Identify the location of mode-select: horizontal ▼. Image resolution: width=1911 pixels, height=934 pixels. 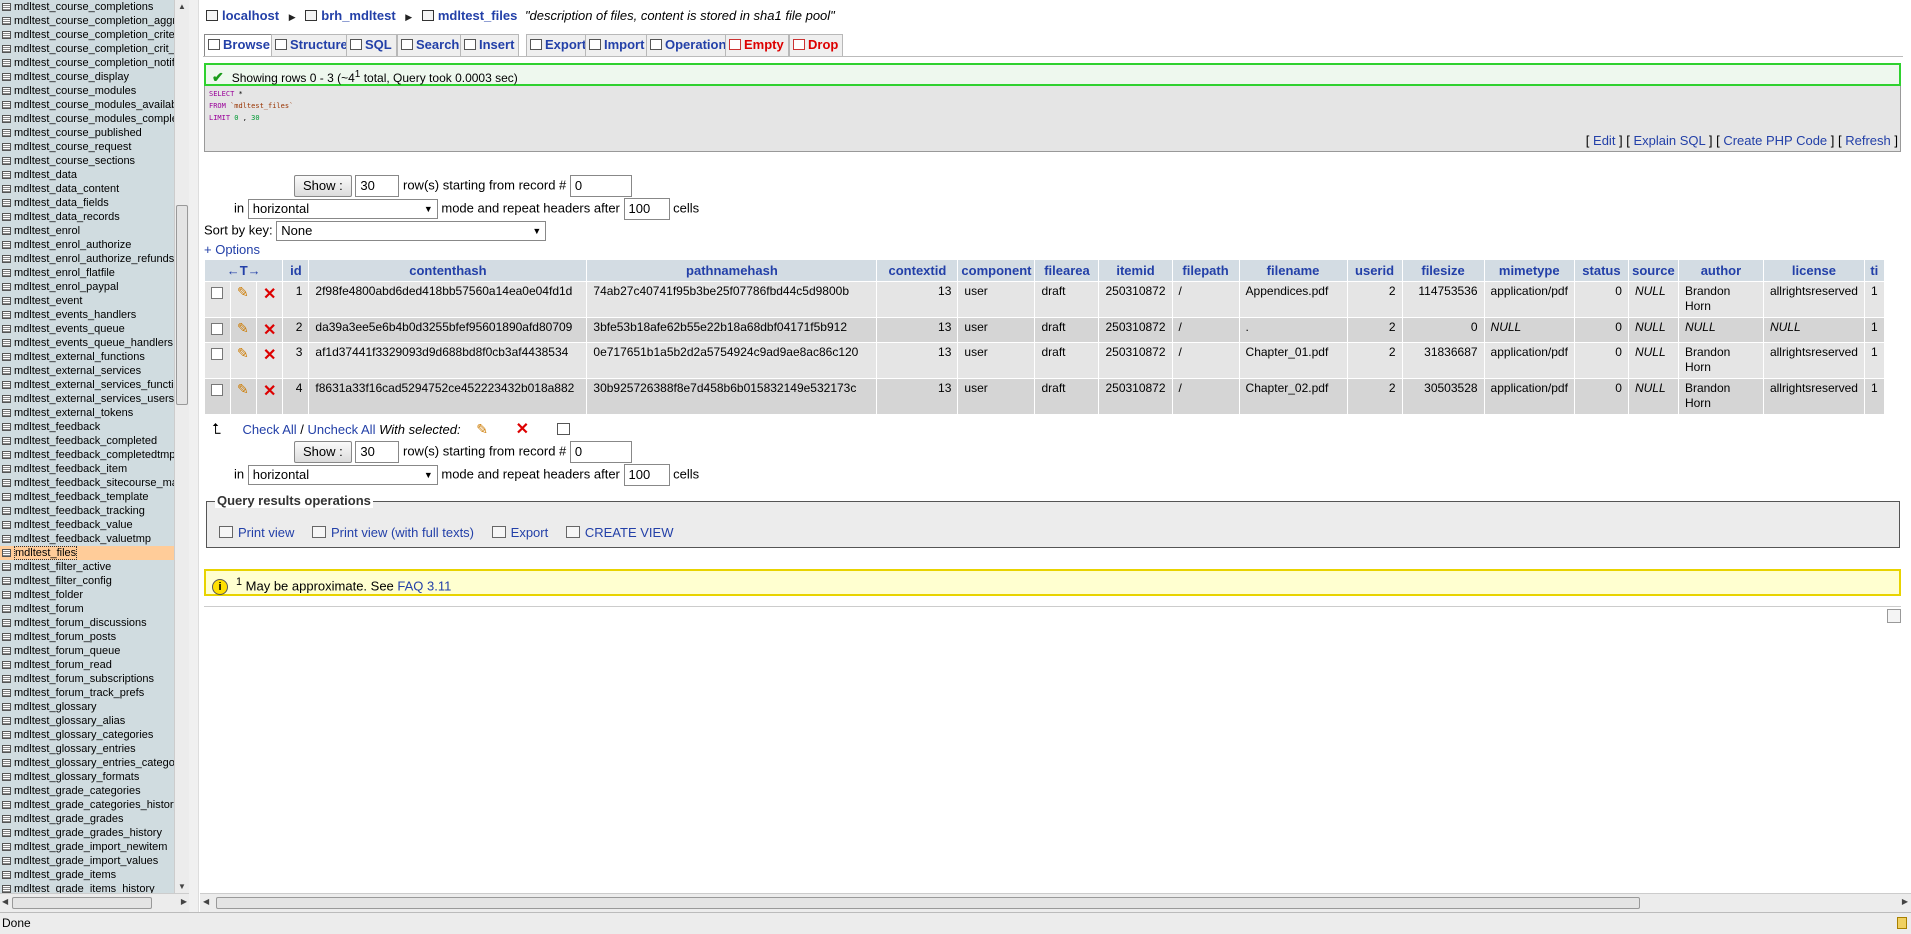
(342, 209).